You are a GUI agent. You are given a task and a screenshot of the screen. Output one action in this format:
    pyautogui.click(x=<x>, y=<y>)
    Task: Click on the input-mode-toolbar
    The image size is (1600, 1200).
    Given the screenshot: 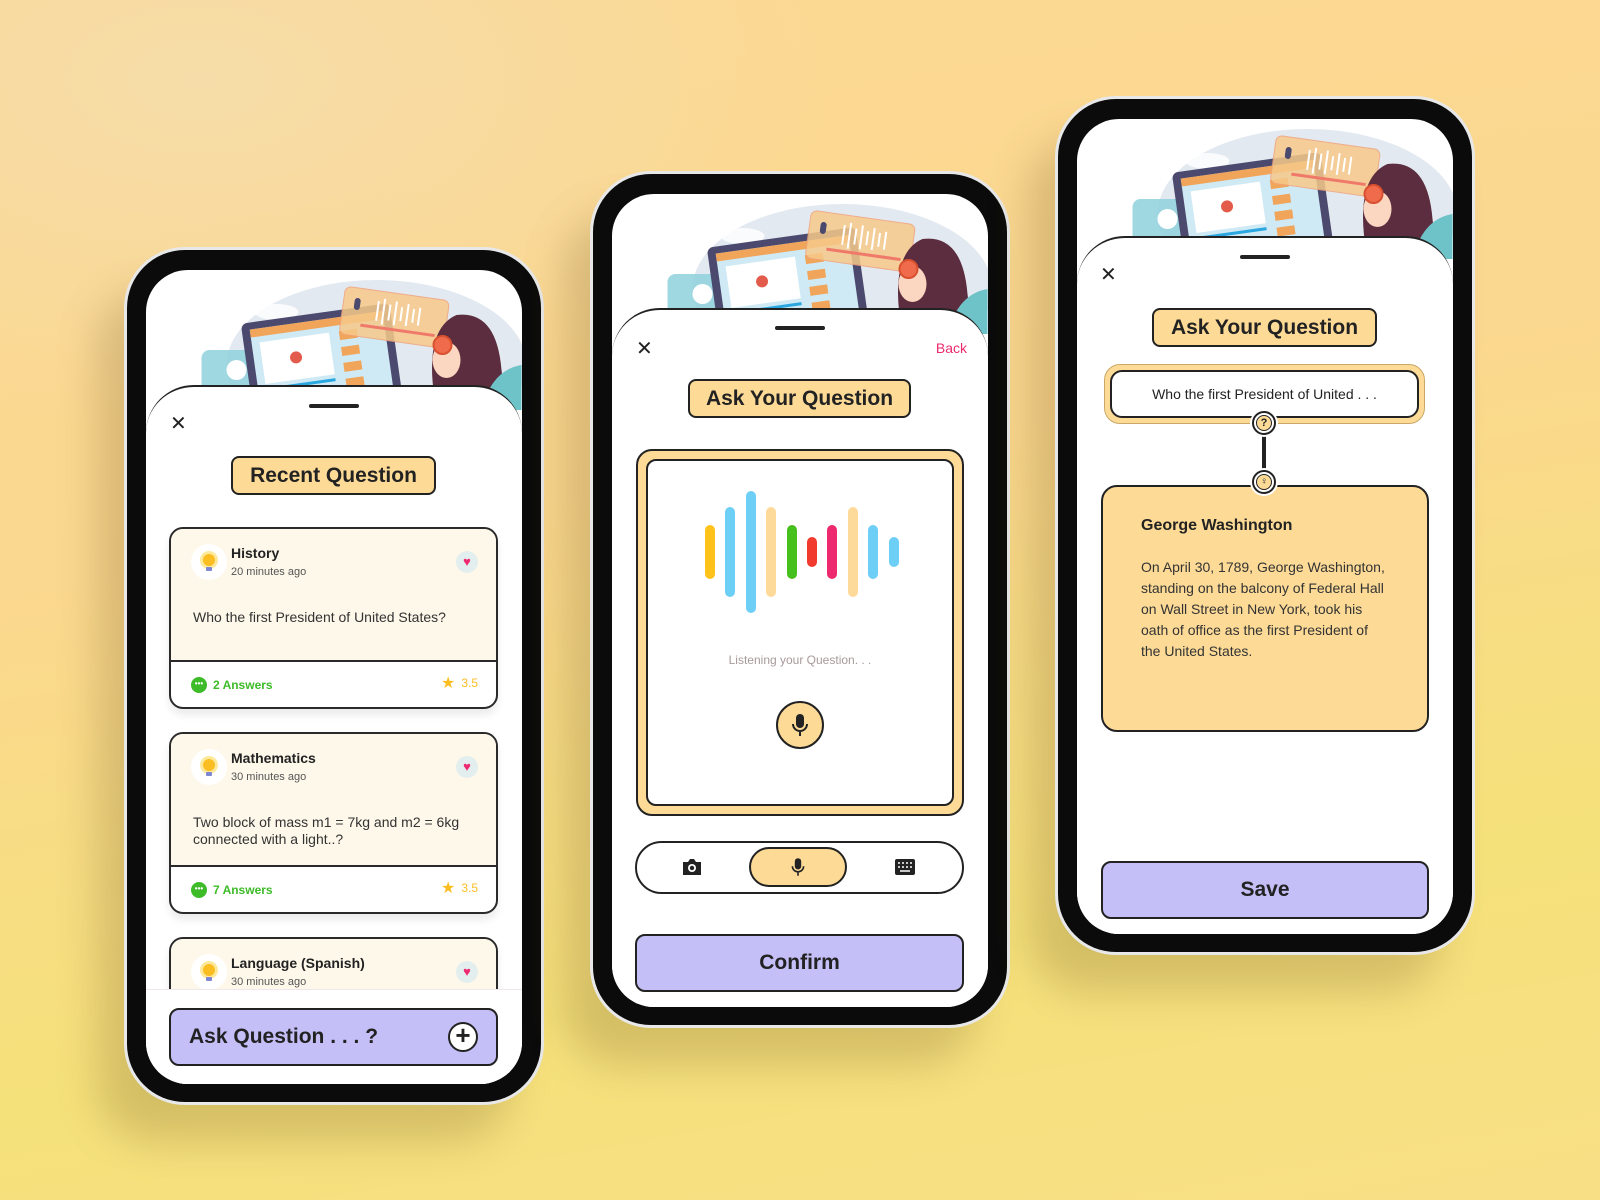 What is the action you would take?
    pyautogui.click(x=799, y=867)
    